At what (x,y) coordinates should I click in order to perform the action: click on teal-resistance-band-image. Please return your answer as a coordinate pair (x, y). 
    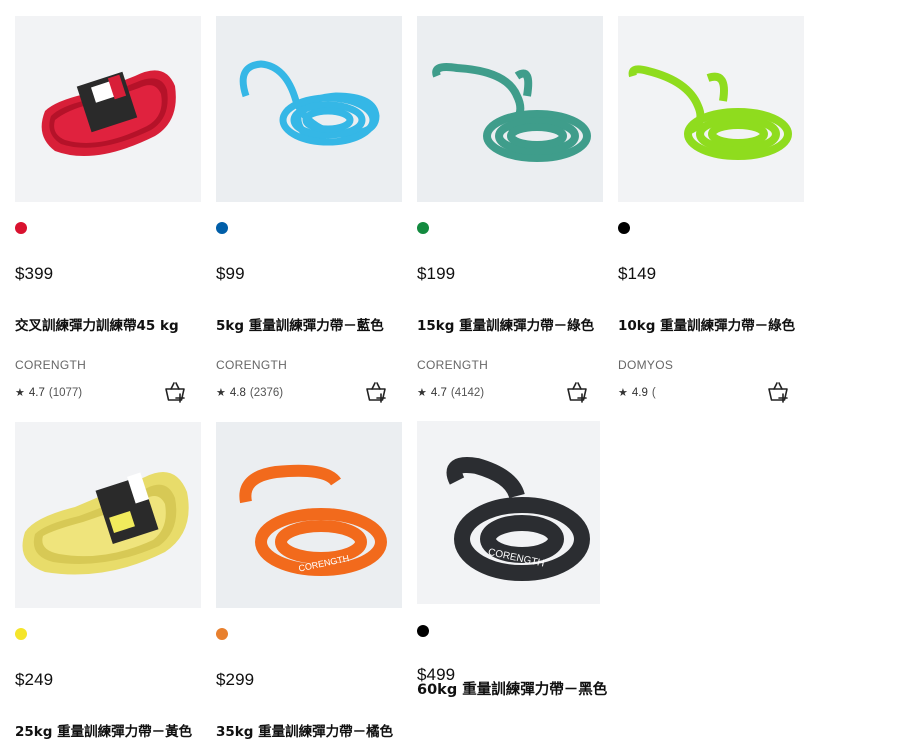
    Looking at the image, I should click on (510, 109).